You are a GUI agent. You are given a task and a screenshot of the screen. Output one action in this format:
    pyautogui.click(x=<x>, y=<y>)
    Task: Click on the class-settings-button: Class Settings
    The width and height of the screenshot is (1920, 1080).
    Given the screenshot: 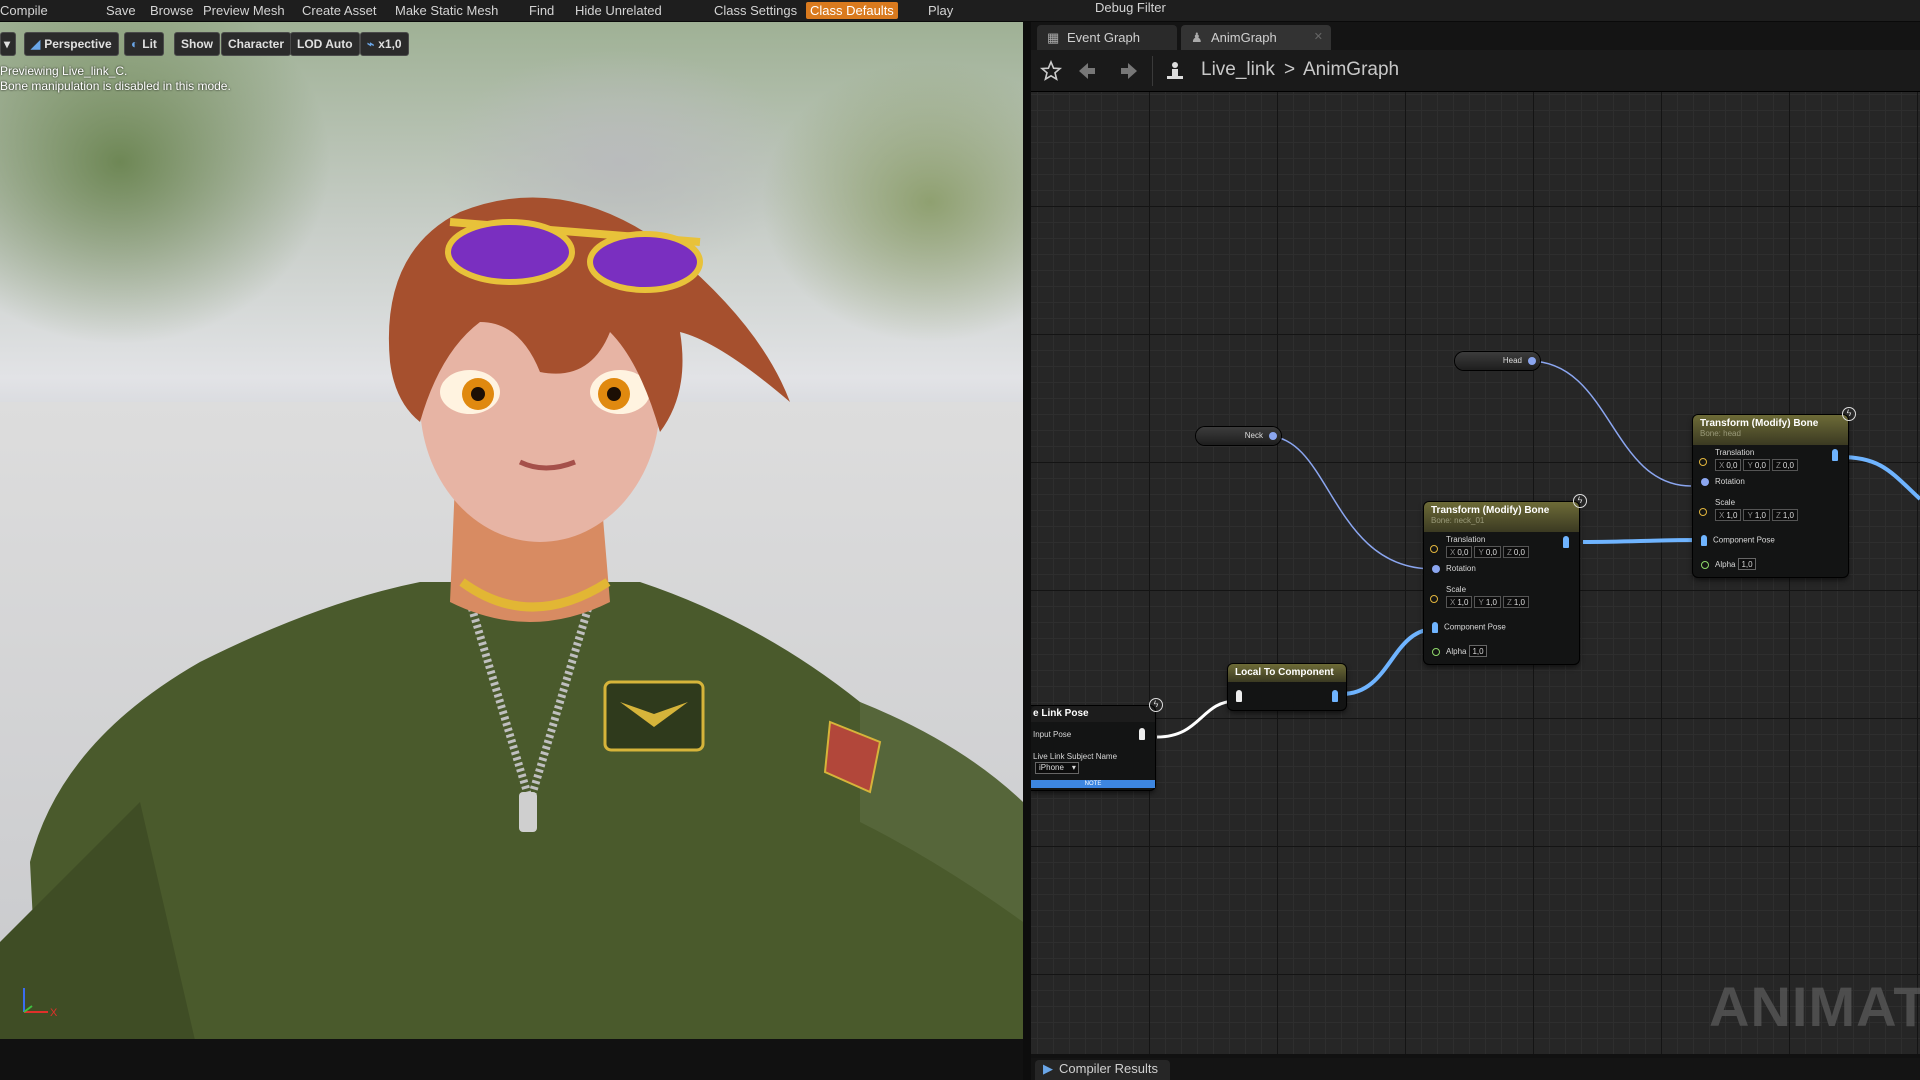 What is the action you would take?
    pyautogui.click(x=755, y=10)
    